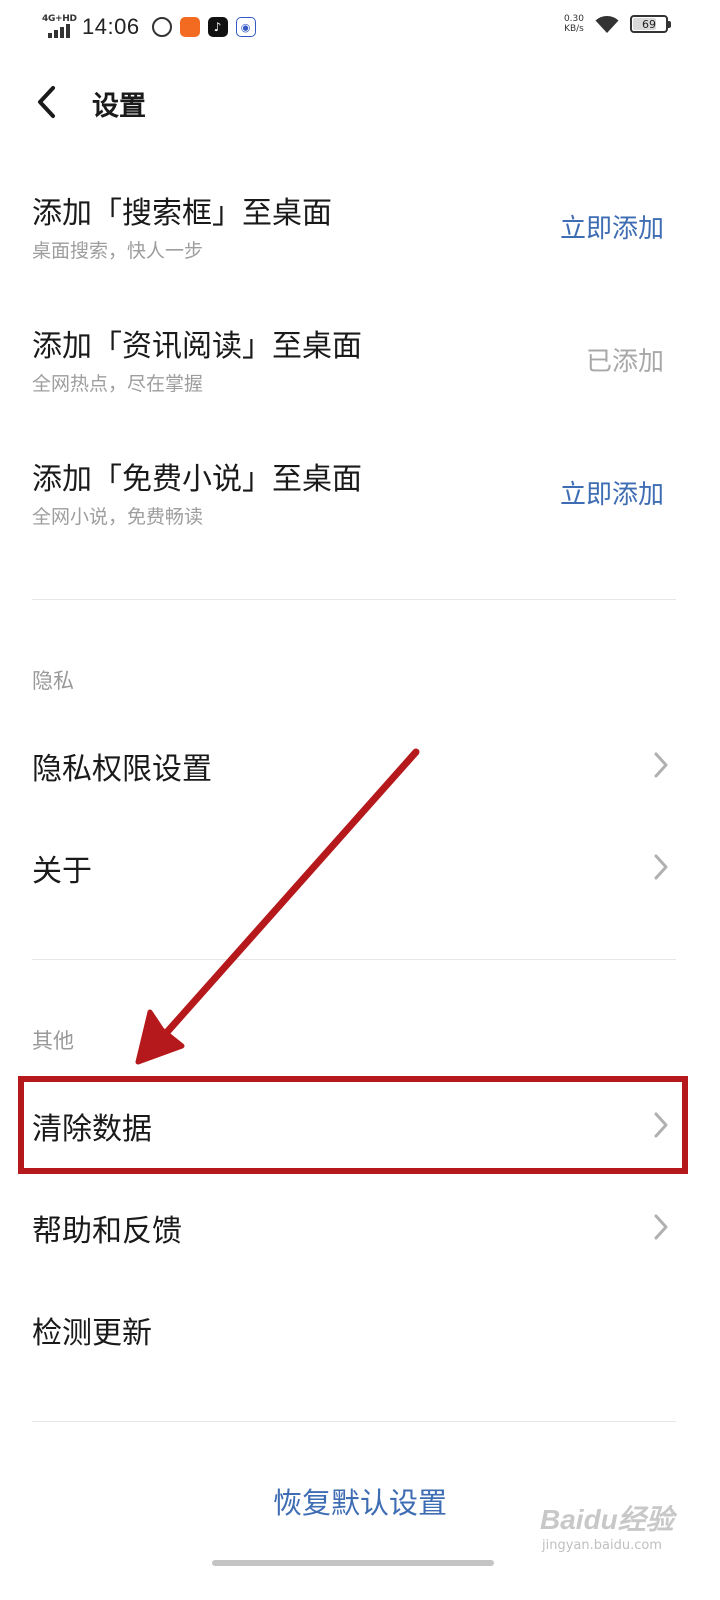 This screenshot has width=720, height=1600. Describe the element at coordinates (182, 213) in the screenshot. I see `shortcut-title: 添加「搜索框」至桌面` at that location.